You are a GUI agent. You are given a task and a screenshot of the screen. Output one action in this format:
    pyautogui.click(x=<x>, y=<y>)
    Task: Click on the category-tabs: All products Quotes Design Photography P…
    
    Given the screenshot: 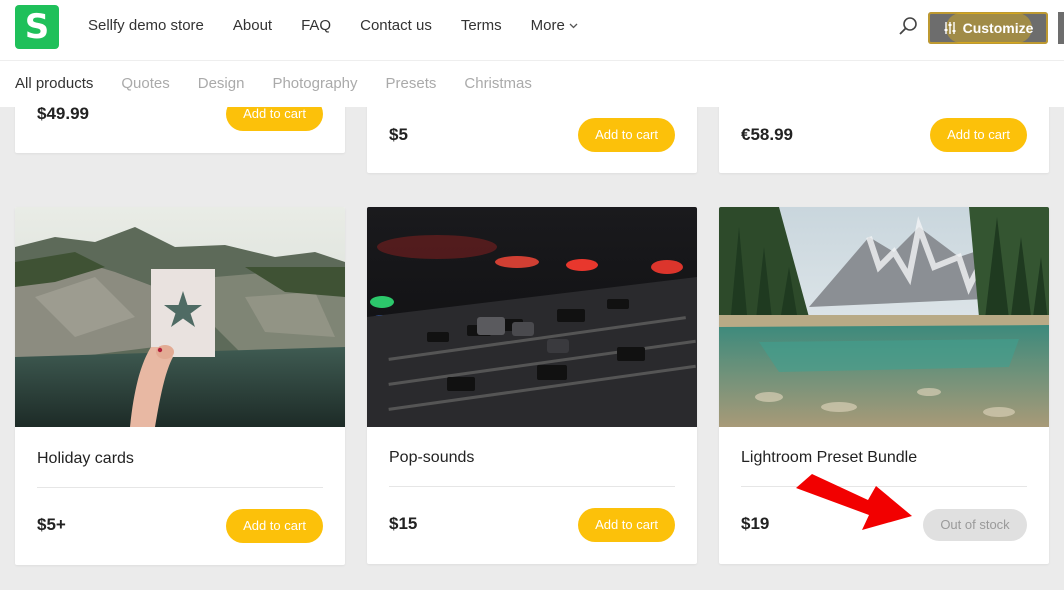 What is the action you would take?
    pyautogui.click(x=287, y=84)
    